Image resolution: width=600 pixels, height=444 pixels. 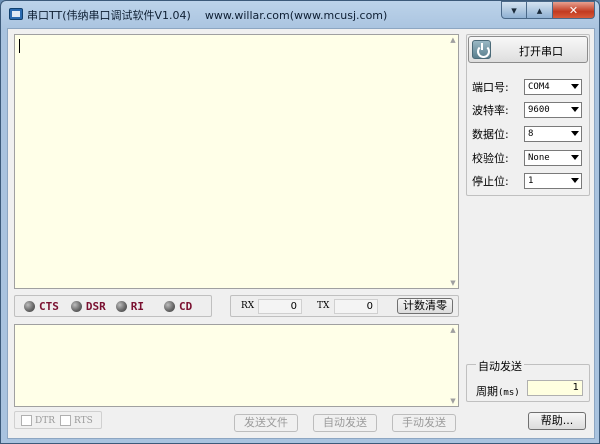 I want to click on dsr-indicator: DSR, so click(x=88, y=306).